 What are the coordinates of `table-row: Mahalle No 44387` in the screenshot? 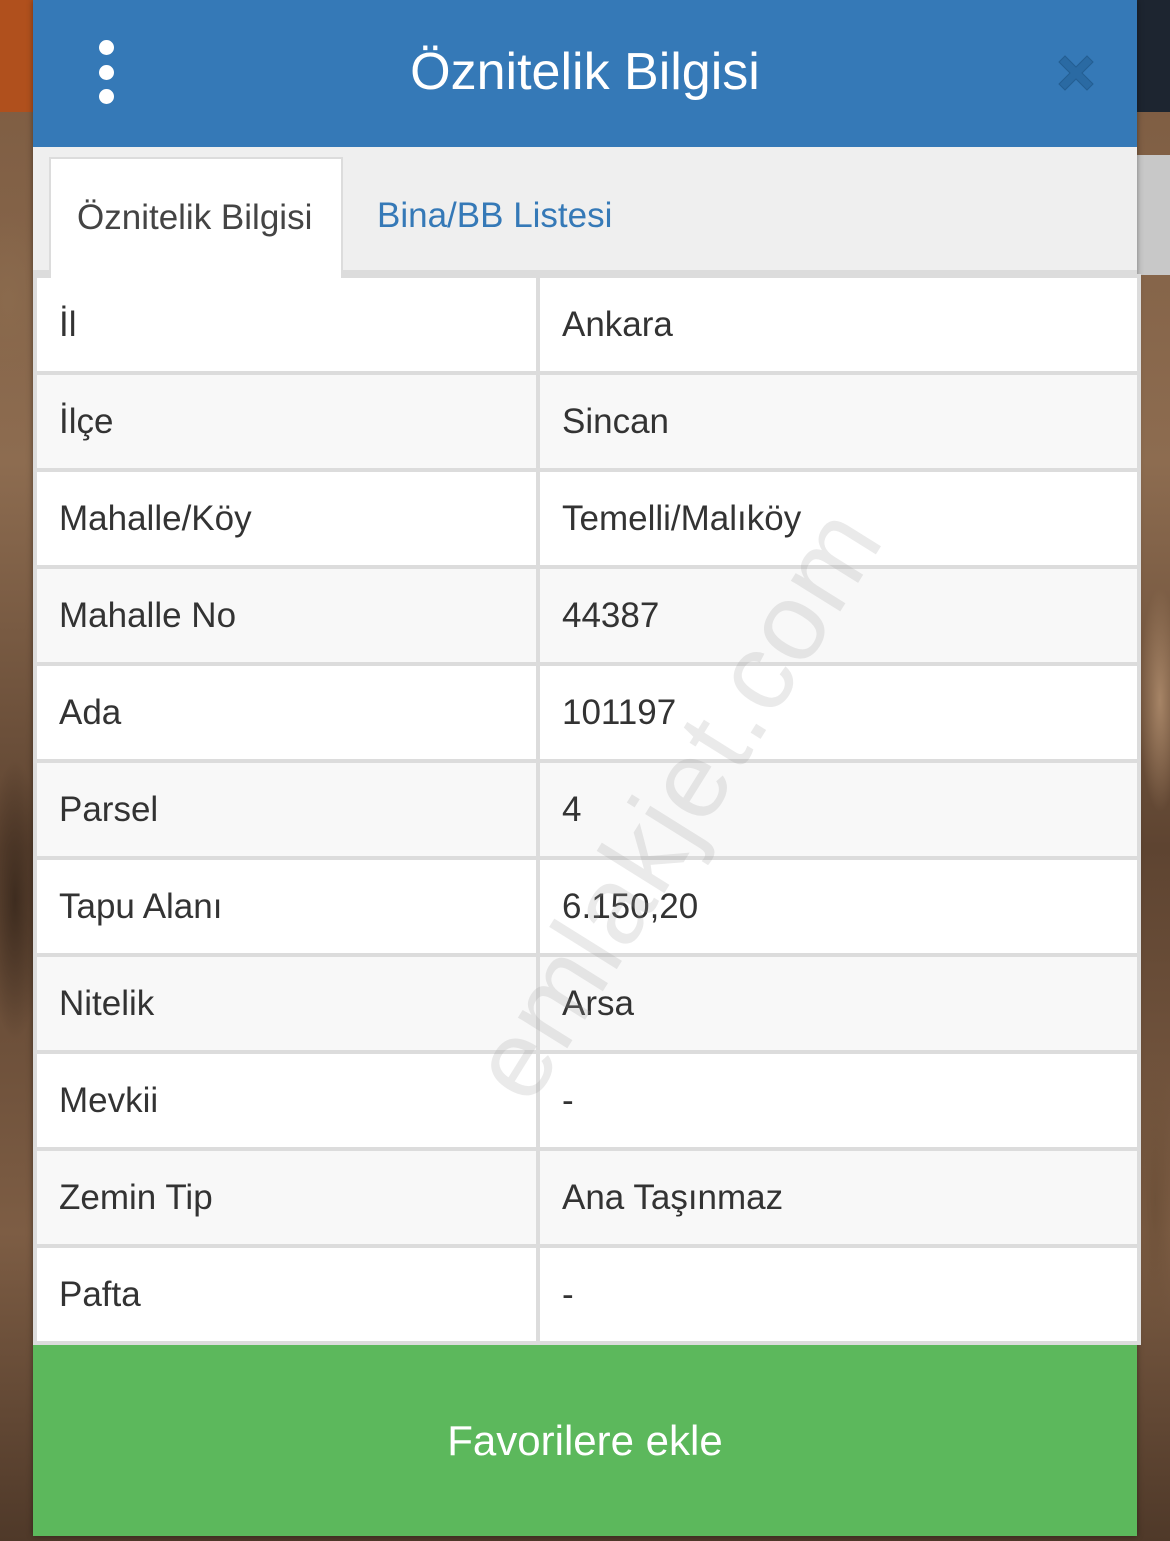 It's located at (587, 615).